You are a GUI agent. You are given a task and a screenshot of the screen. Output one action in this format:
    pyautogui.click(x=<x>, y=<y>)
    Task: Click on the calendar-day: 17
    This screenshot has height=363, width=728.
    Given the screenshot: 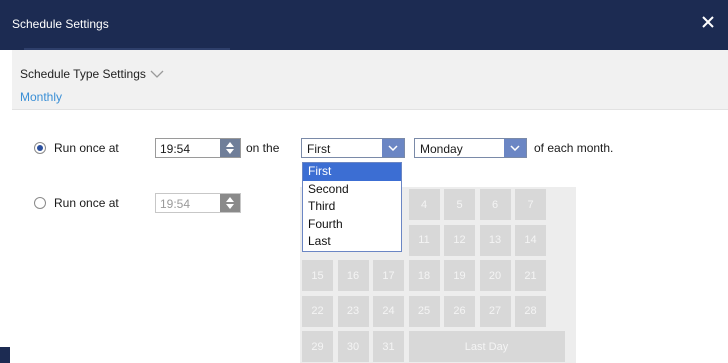 What is the action you would take?
    pyautogui.click(x=388, y=275)
    